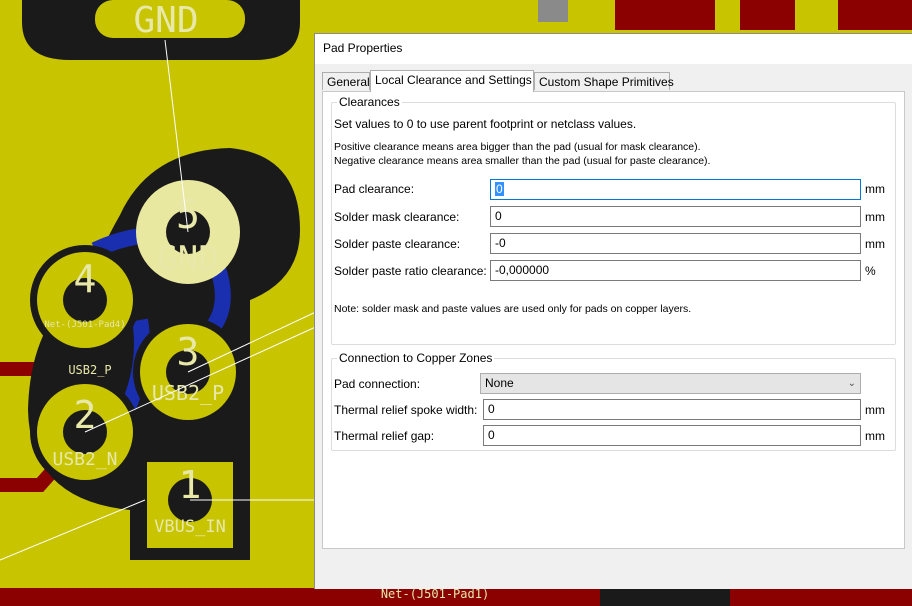  What do you see at coordinates (875, 244) in the screenshot?
I see `solder-paste-clearance-unit: mm` at bounding box center [875, 244].